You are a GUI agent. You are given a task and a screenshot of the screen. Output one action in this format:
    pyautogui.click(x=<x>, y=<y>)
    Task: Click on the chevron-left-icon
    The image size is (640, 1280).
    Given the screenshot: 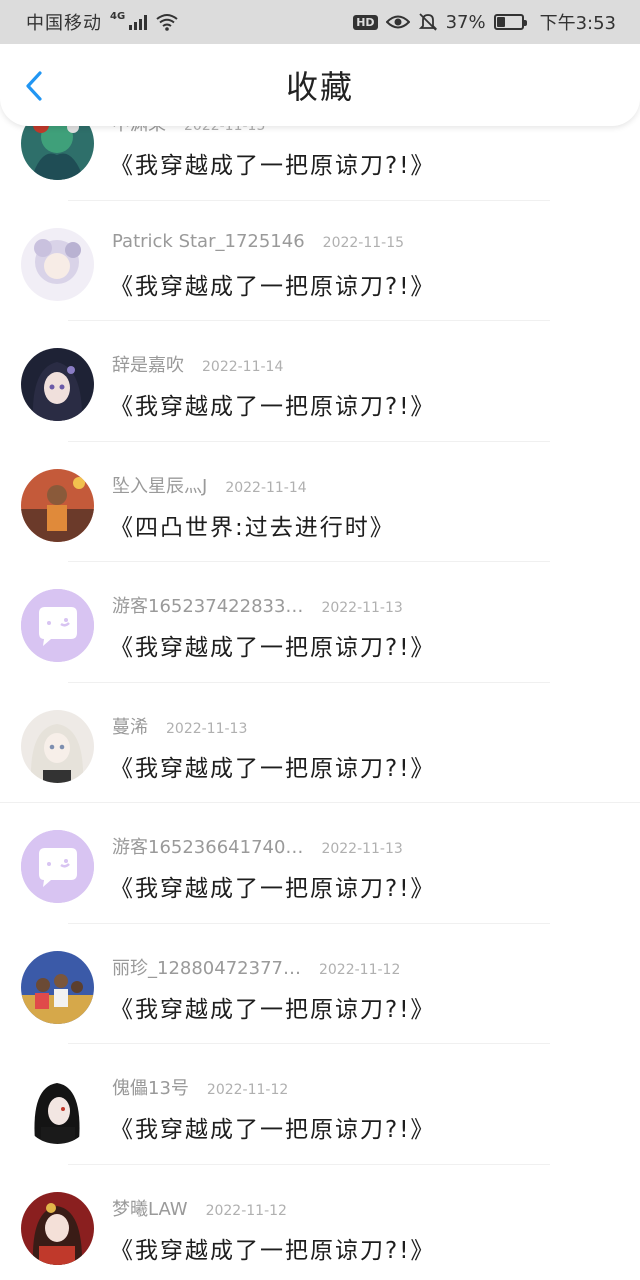 What is the action you would take?
    pyautogui.click(x=34, y=86)
    